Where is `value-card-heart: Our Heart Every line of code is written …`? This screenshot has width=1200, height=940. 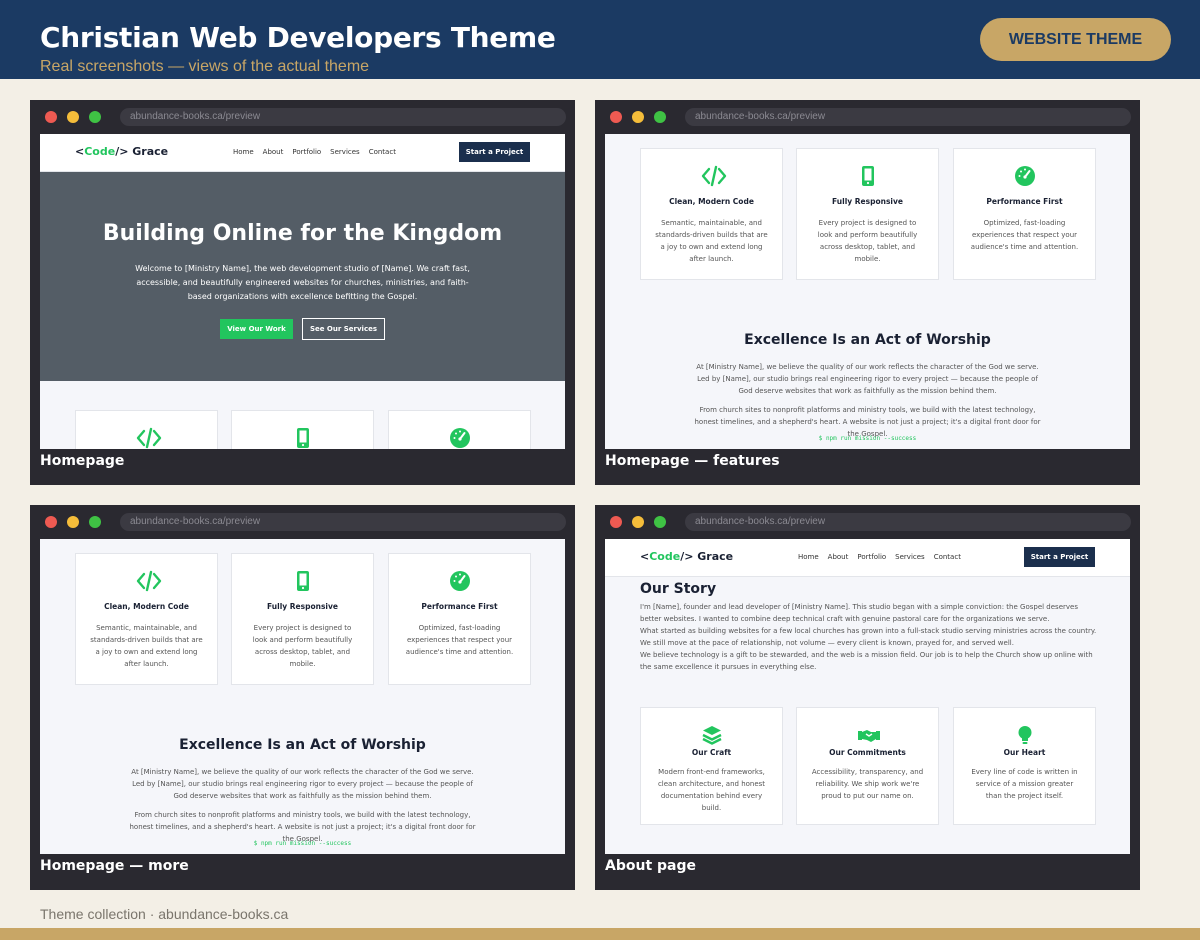
value-card-heart: Our Heart Every line of code is written … is located at coordinates (1024, 766).